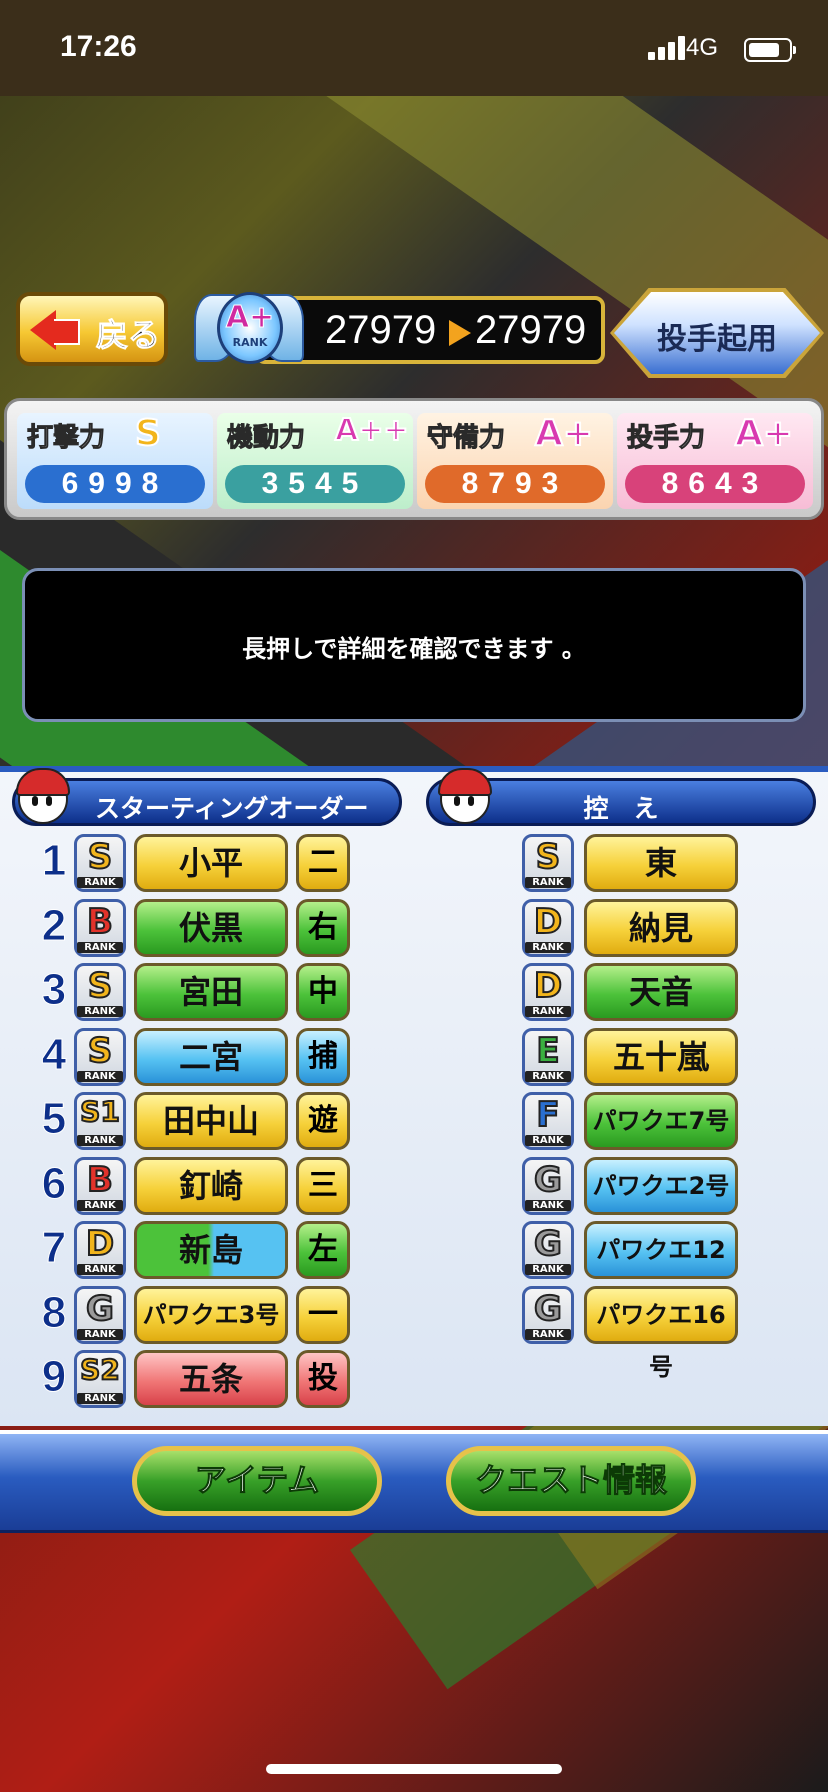 Image resolution: width=828 pixels, height=1792 pixels. What do you see at coordinates (211, 992) in the screenshot?
I see `player-name: 宮田` at bounding box center [211, 992].